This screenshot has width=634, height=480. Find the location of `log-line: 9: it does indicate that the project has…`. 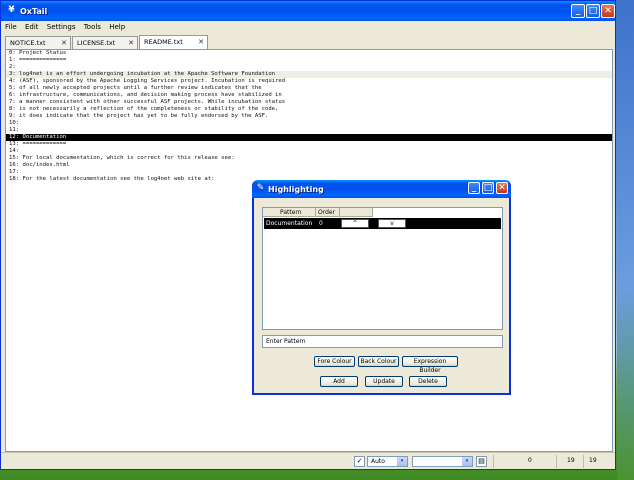

log-line: 9: it does indicate that the project has… is located at coordinates (139, 116).